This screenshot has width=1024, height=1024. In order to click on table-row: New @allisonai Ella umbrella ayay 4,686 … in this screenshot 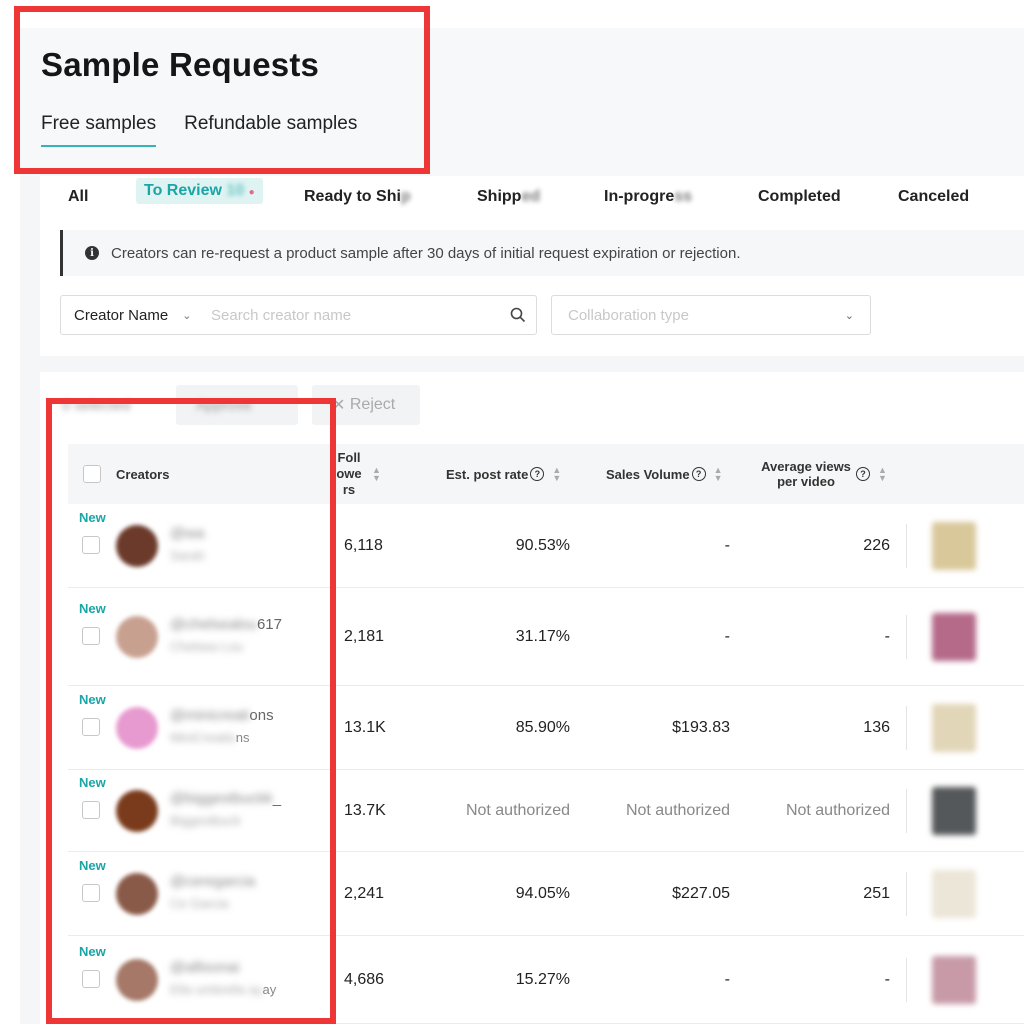, I will do `click(546, 980)`.